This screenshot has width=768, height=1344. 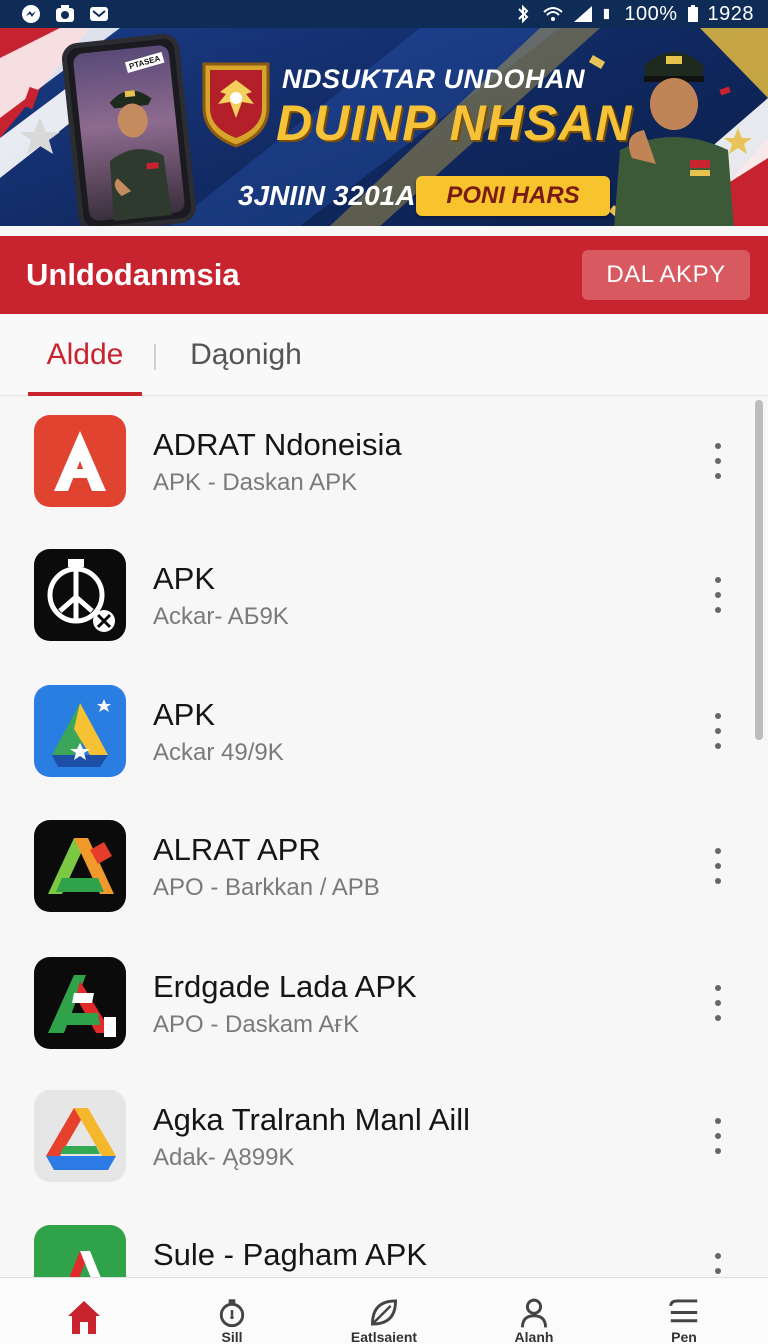 I want to click on battery-percent: 100%, so click(x=651, y=13).